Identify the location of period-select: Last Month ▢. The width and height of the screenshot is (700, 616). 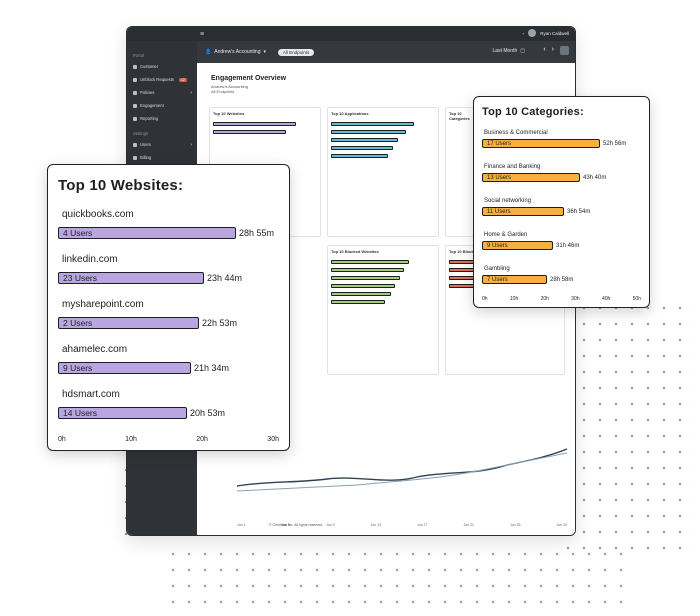
(509, 51).